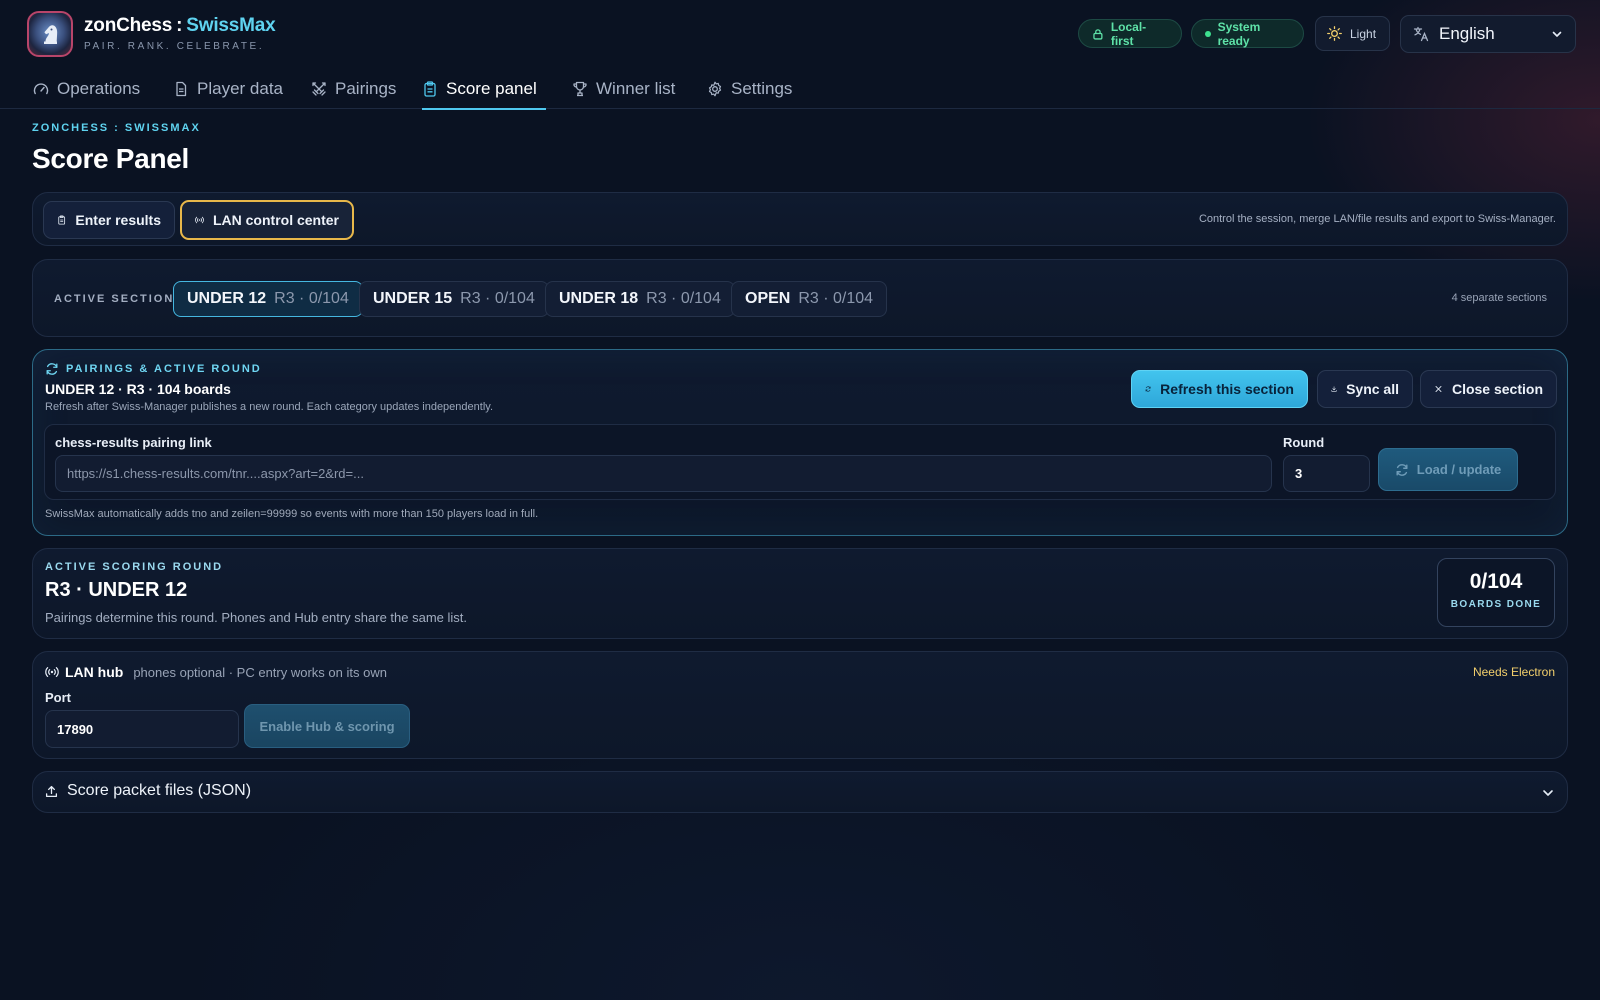  Describe the element at coordinates (142, 729) in the screenshot. I see `port-input: 17890` at that location.